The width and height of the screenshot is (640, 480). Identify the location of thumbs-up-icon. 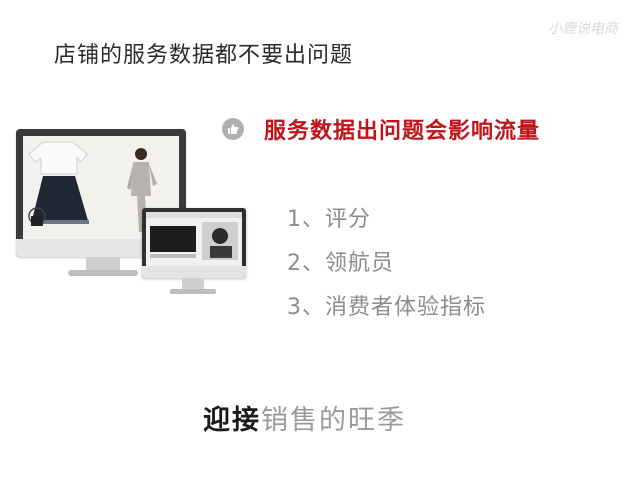
(233, 129).